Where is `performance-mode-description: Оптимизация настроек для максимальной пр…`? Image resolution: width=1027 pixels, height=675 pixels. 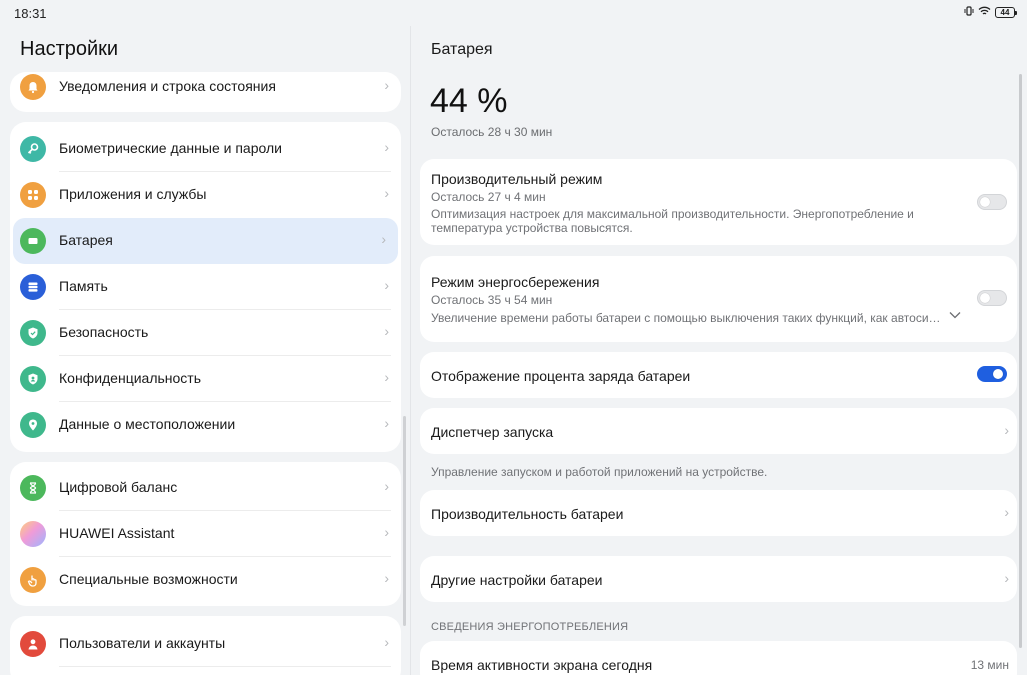 performance-mode-description: Оптимизация настроек для максимальной пр… is located at coordinates (672, 221).